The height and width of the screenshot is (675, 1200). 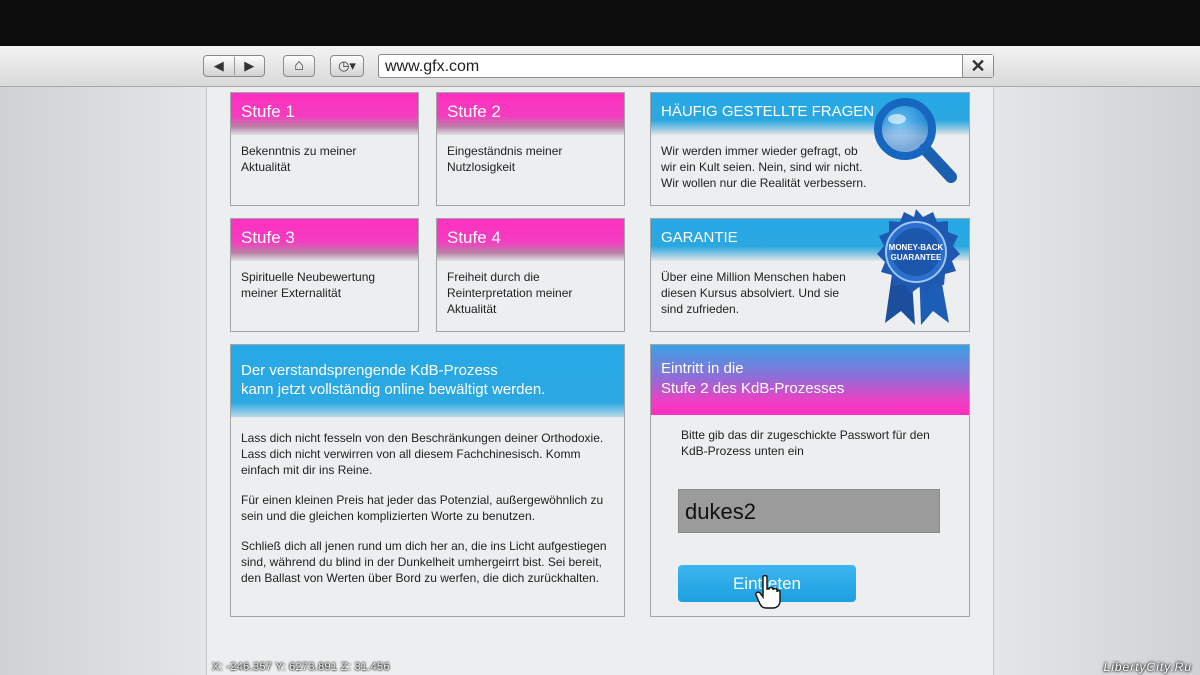 I want to click on step-text: Eingeständnis meiner Nutzlosigkeit, so click(x=505, y=159).